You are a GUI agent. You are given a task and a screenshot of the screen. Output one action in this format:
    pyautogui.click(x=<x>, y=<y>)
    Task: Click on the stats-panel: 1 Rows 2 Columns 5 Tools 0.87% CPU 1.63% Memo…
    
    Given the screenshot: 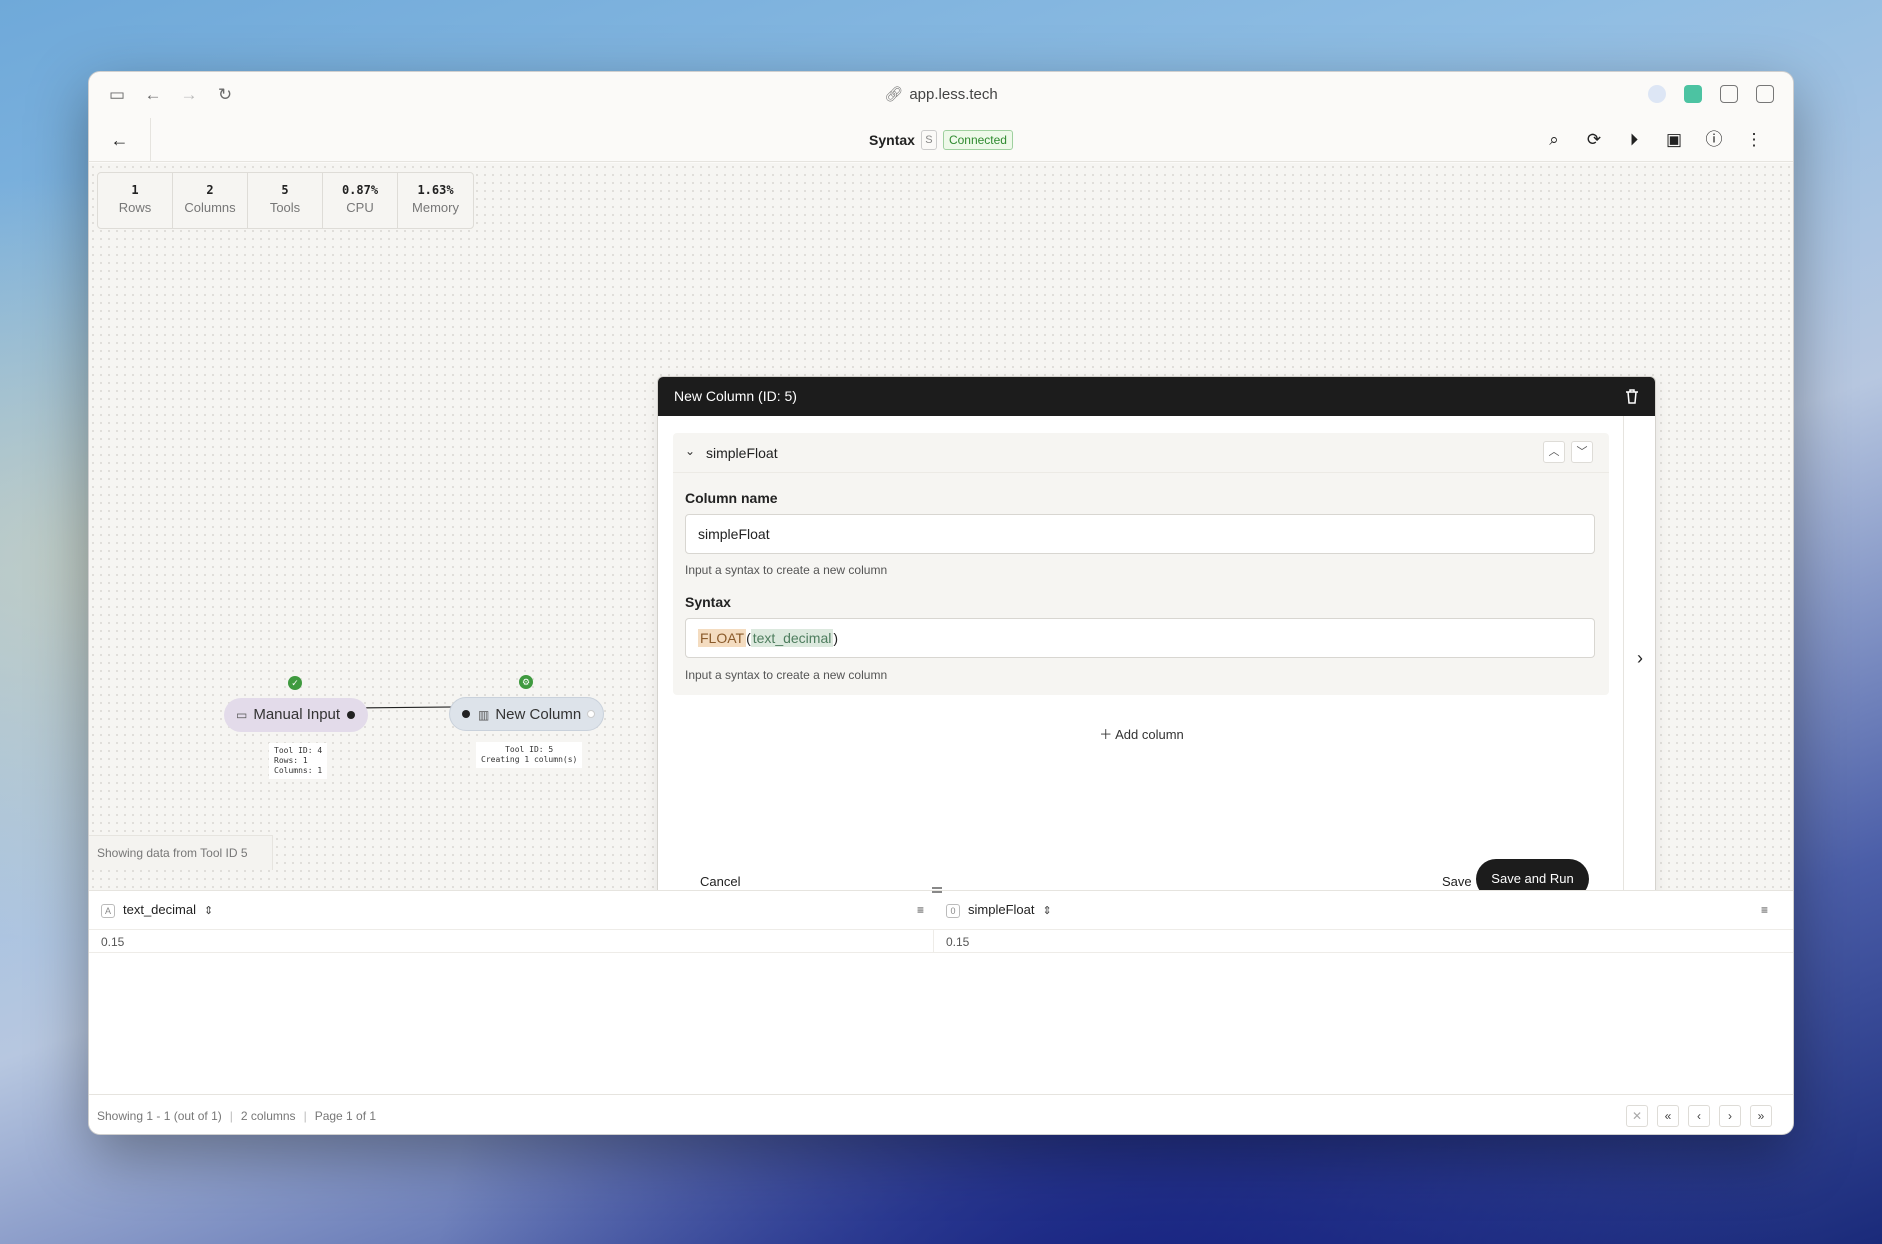 What is the action you would take?
    pyautogui.click(x=285, y=200)
    